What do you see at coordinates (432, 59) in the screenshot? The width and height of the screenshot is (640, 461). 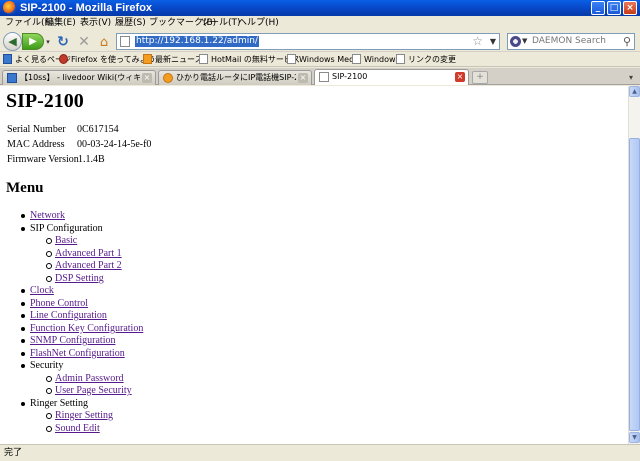 I see `bookmark-label: リンクの変更` at bounding box center [432, 59].